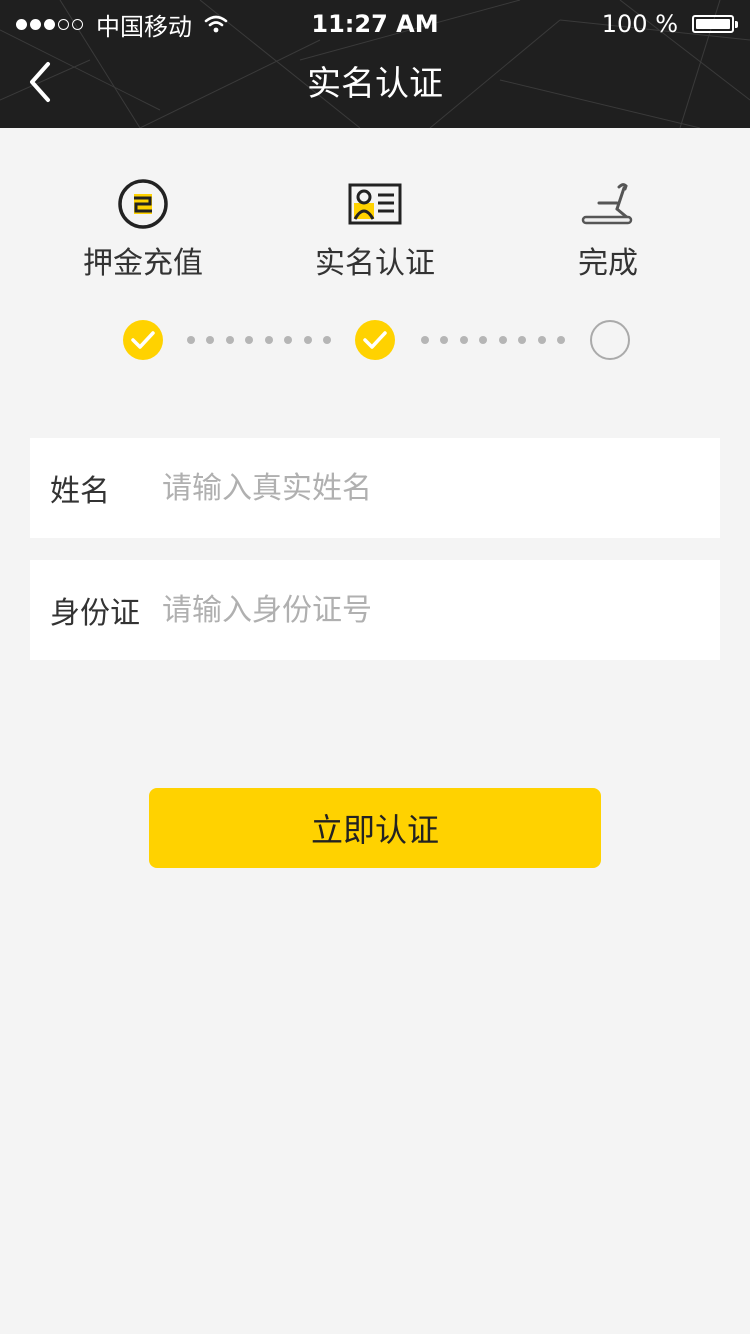  Describe the element at coordinates (375, 232) in the screenshot. I see `step-verify: 实名认证` at that location.